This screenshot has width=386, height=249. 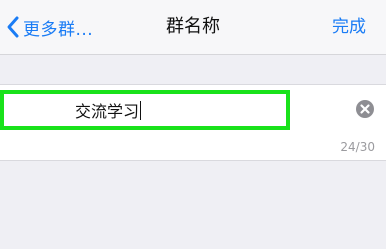 What do you see at coordinates (365, 109) in the screenshot?
I see `clear-button` at bounding box center [365, 109].